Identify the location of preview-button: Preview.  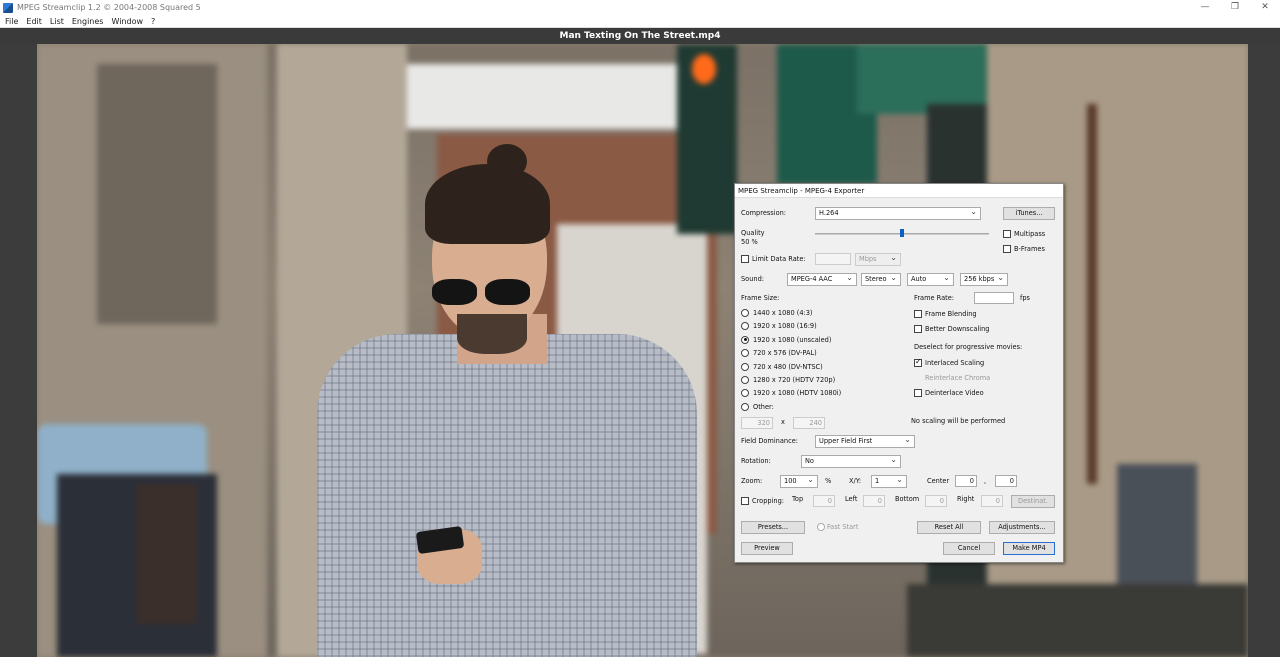
(767, 548).